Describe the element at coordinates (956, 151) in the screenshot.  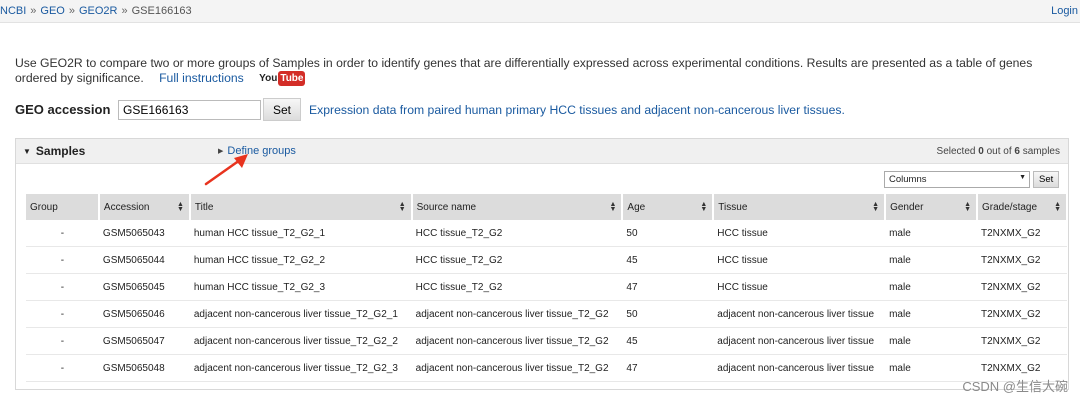
I see `selected-prefix: Selected` at that location.